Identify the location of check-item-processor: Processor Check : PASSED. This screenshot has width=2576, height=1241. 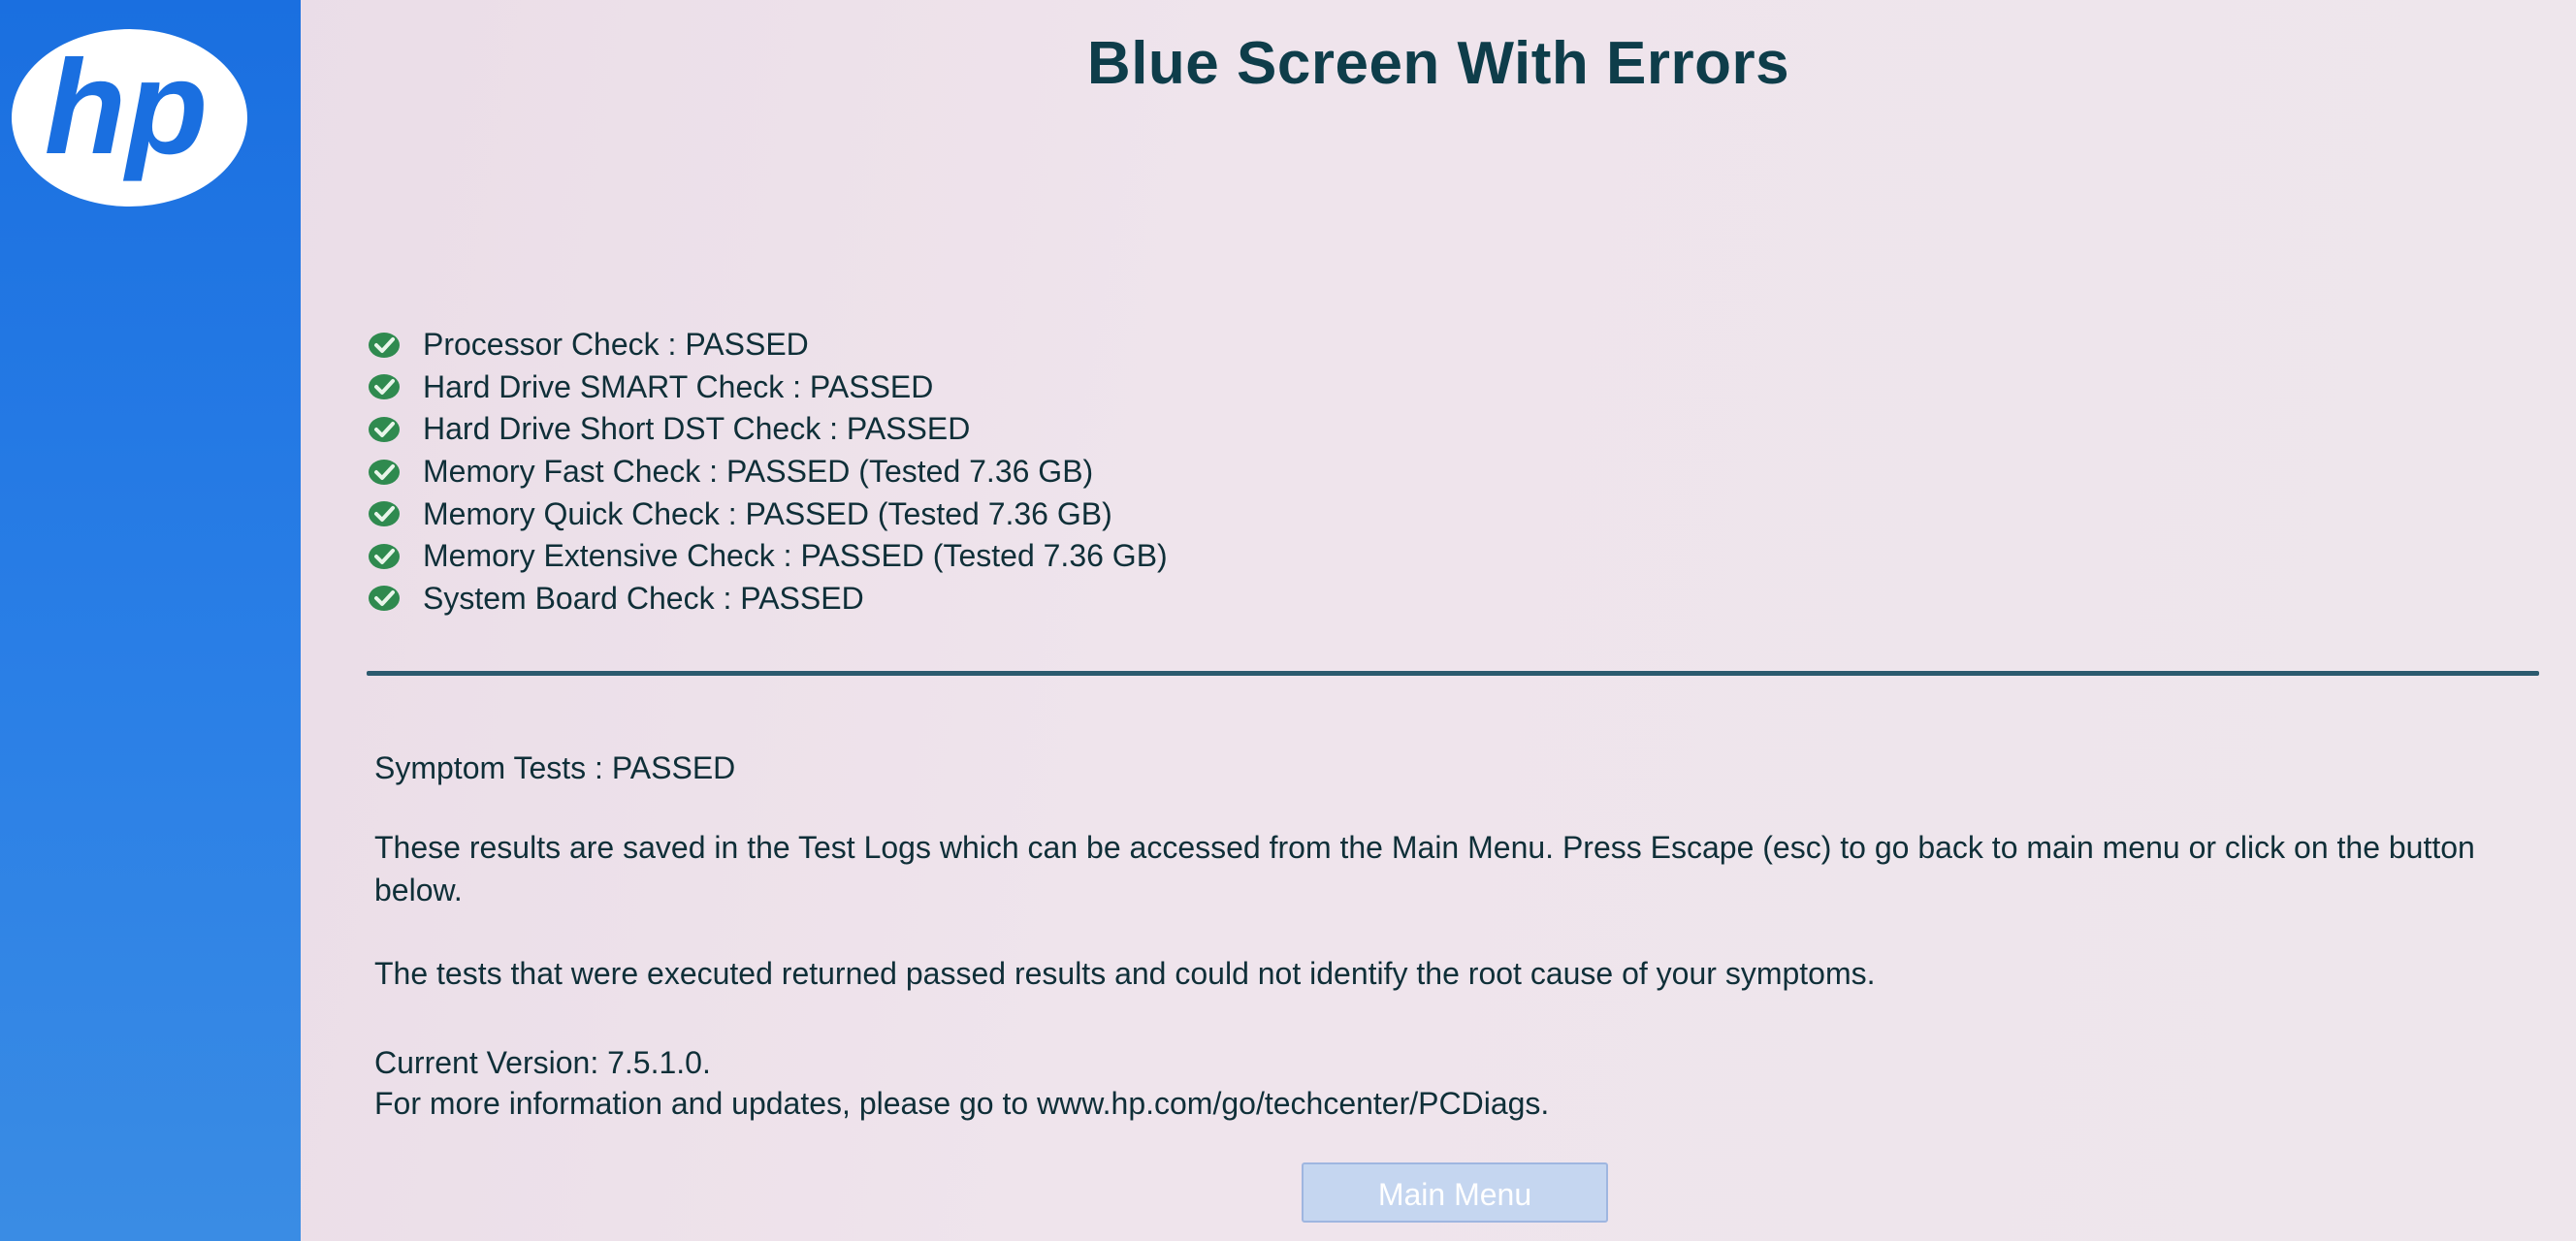
(767, 345).